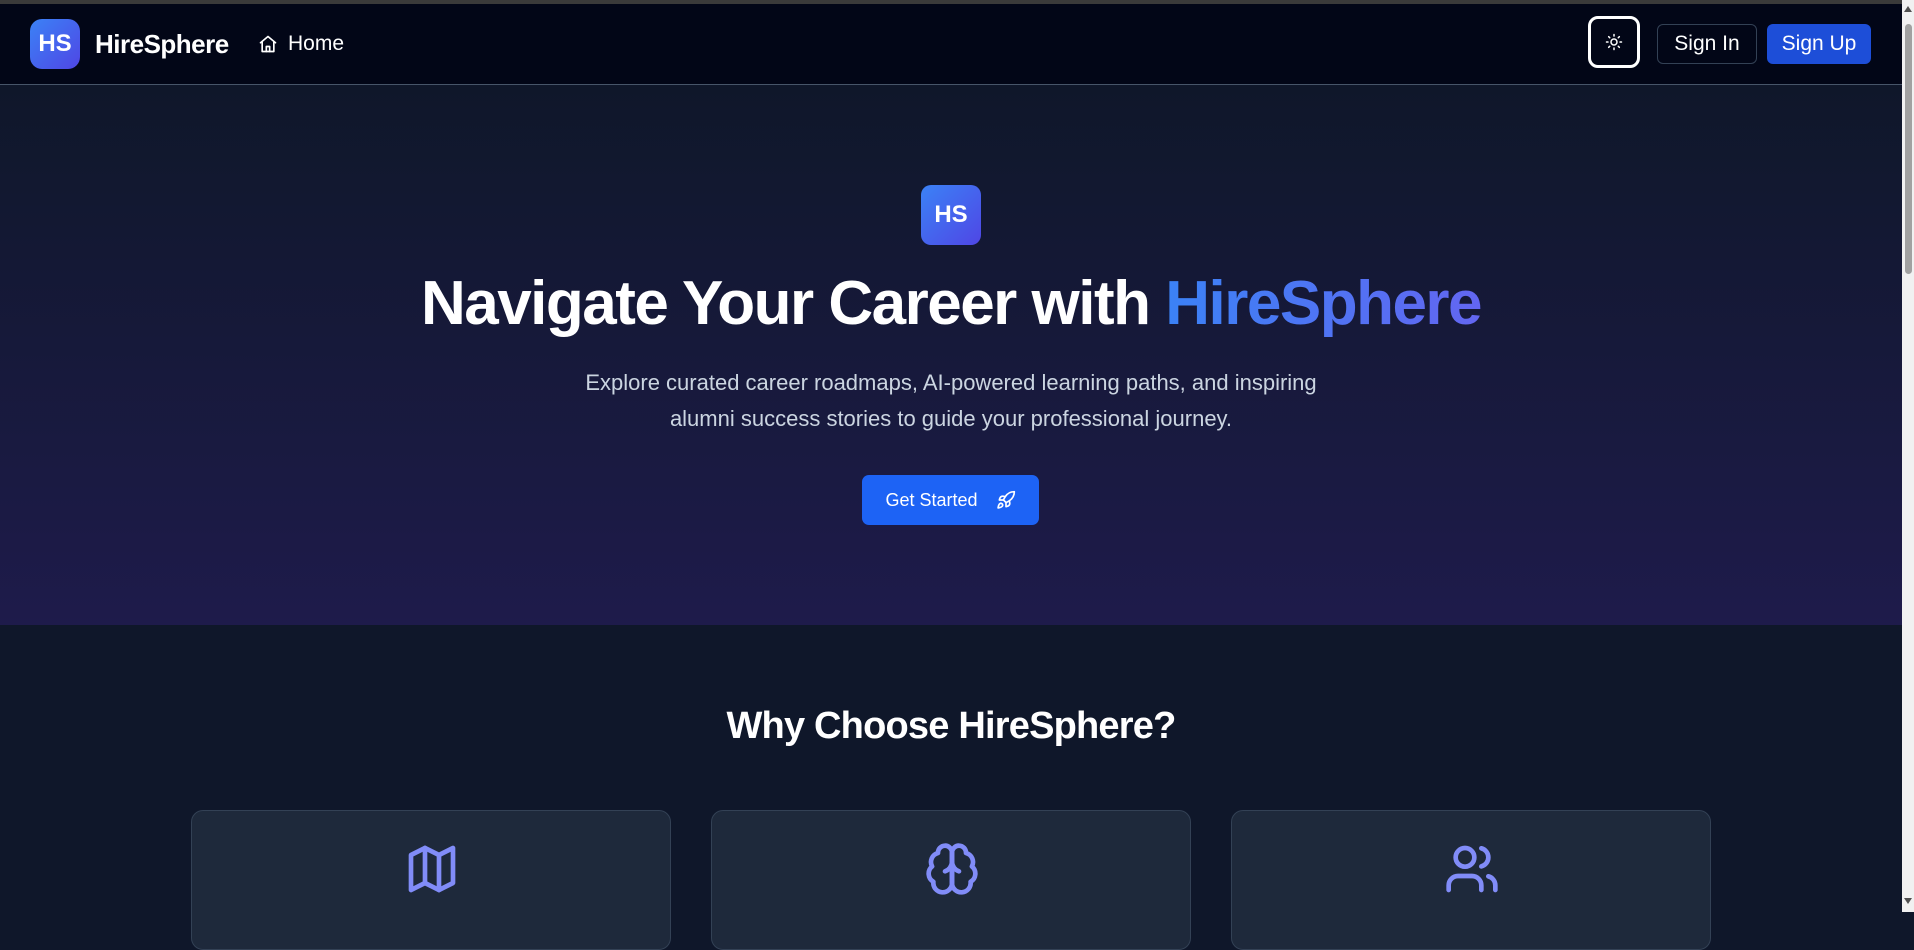  What do you see at coordinates (951, 215) in the screenshot?
I see `hero-logo: HS` at bounding box center [951, 215].